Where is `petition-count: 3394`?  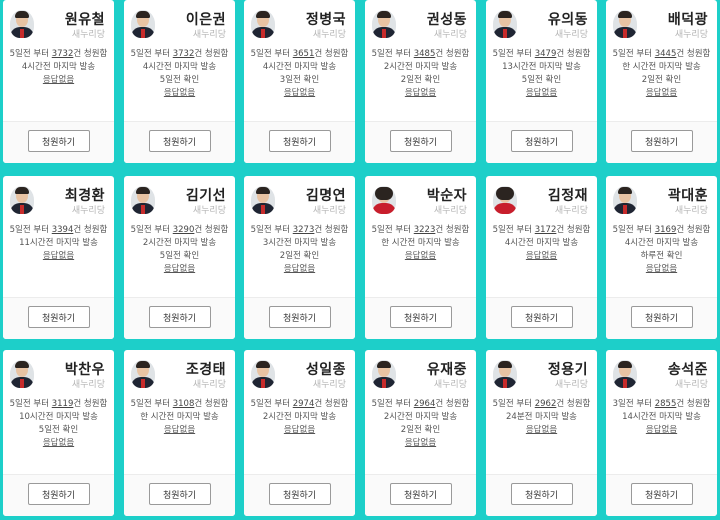
petition-count: 3394 is located at coordinates (63, 230).